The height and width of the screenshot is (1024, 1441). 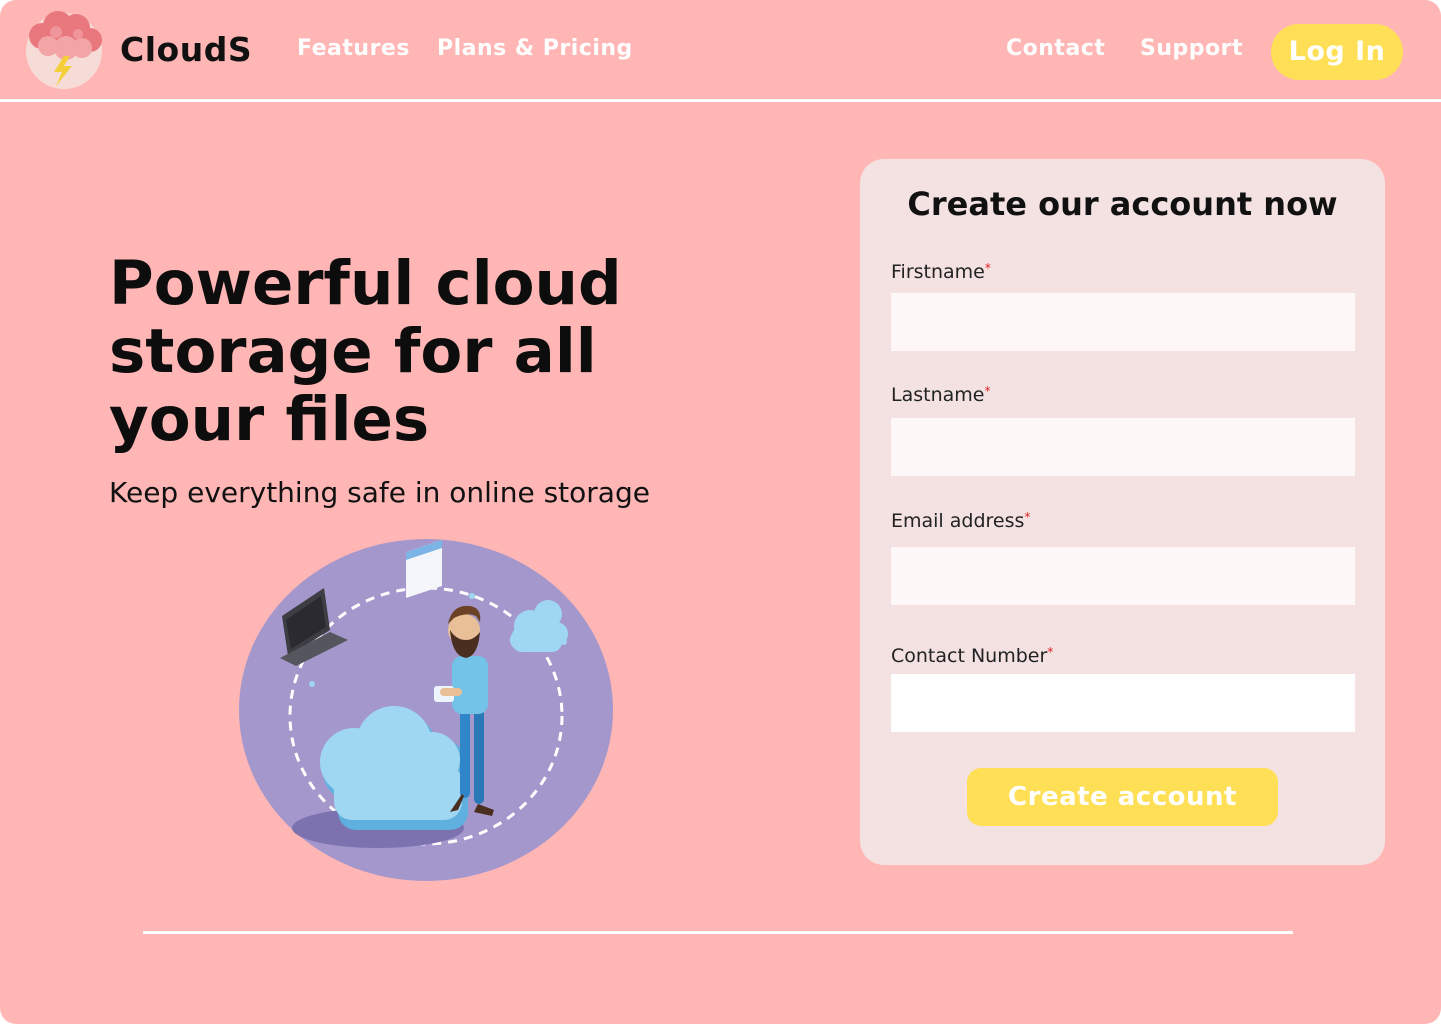 I want to click on firstname-label: Firstname*, so click(x=941, y=272).